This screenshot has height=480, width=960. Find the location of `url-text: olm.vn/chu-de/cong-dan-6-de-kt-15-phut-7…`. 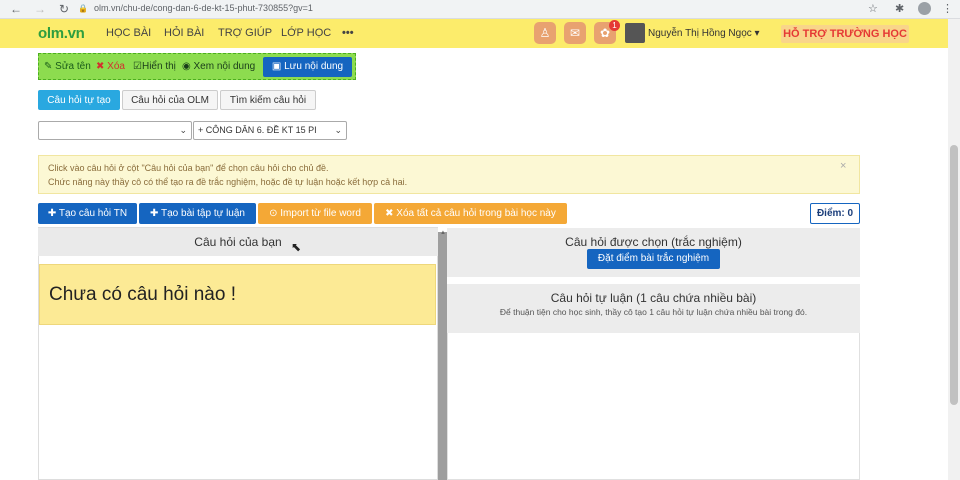

url-text: olm.vn/chu-de/cong-dan-6-de-kt-15-phut-7… is located at coordinates (203, 8).